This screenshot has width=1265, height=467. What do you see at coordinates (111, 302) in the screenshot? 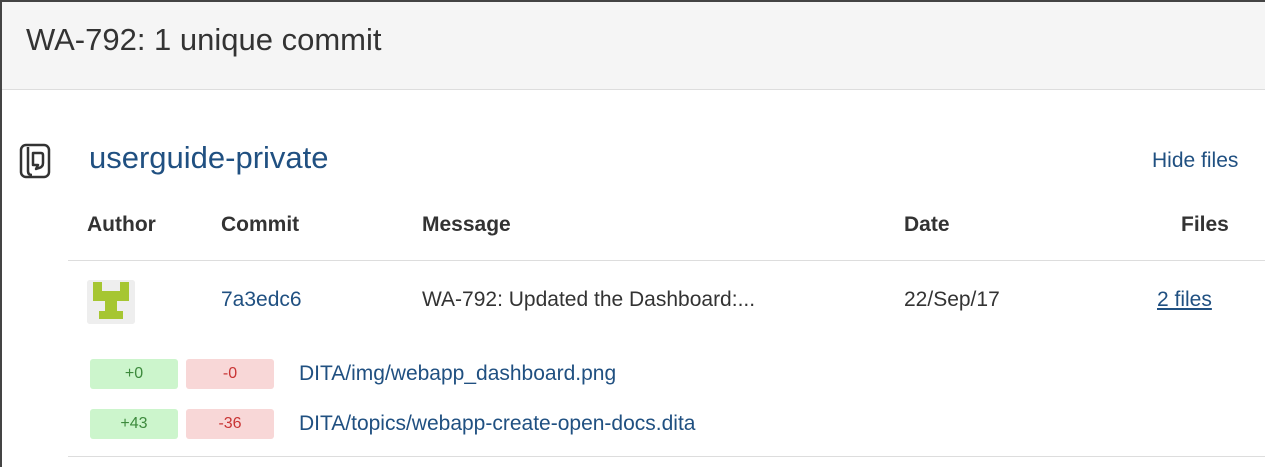
I see `author-avatar` at bounding box center [111, 302].